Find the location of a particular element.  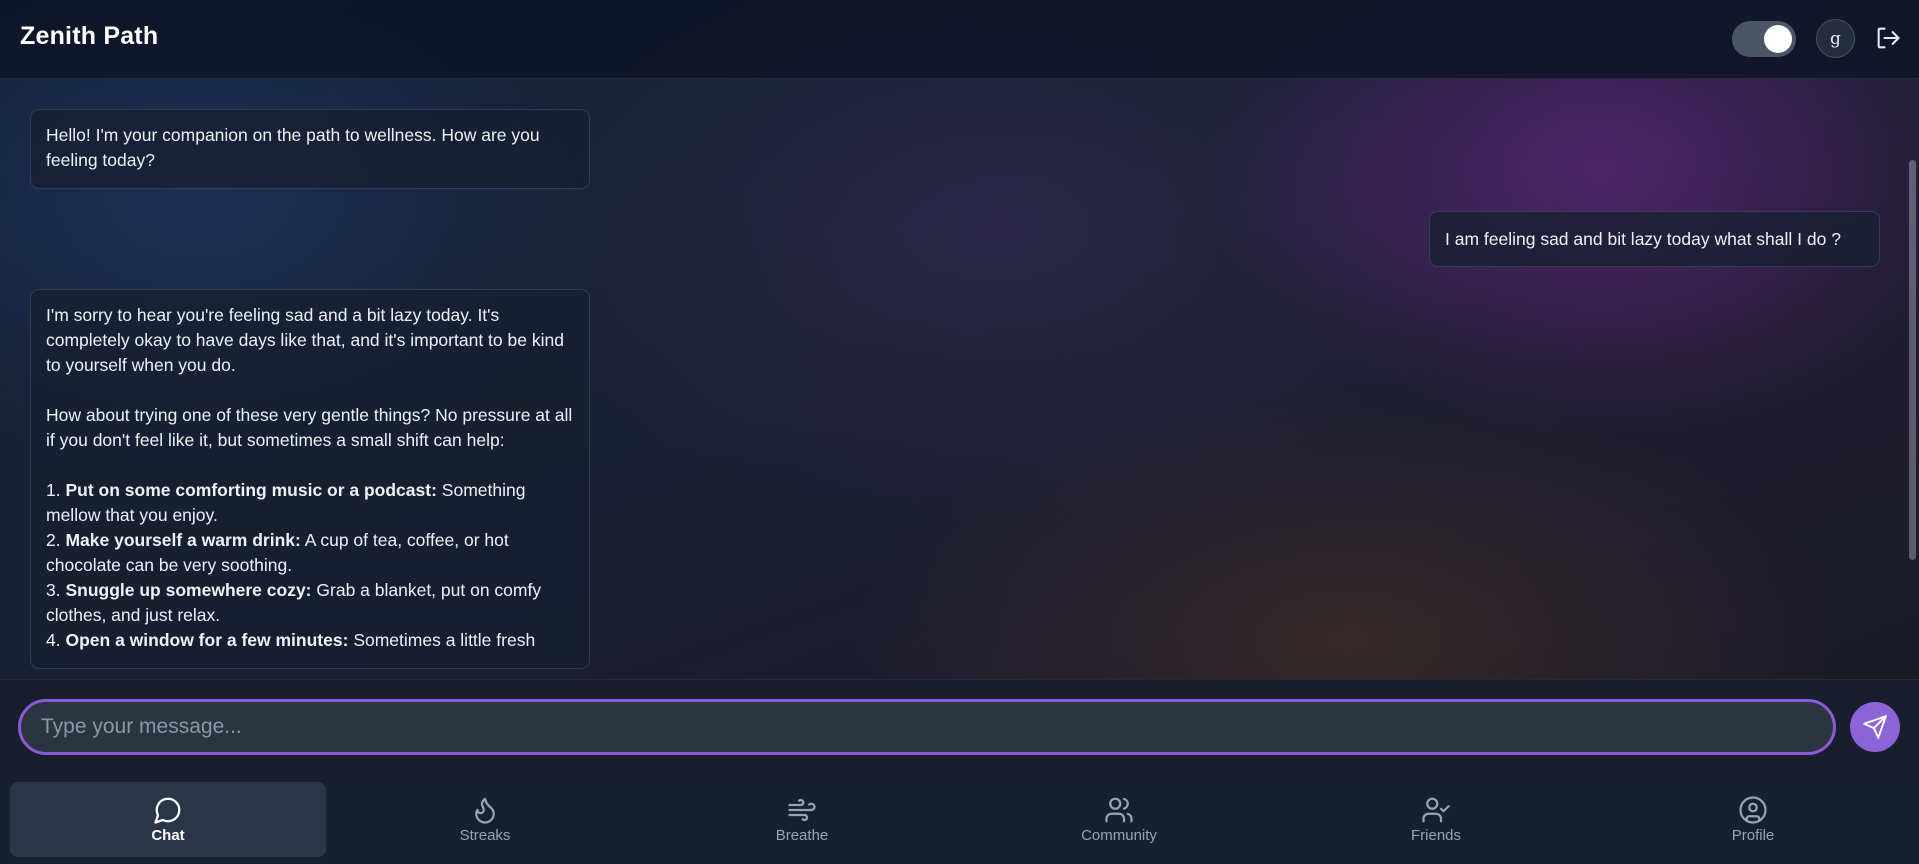

theme-toggle is located at coordinates (1764, 39).